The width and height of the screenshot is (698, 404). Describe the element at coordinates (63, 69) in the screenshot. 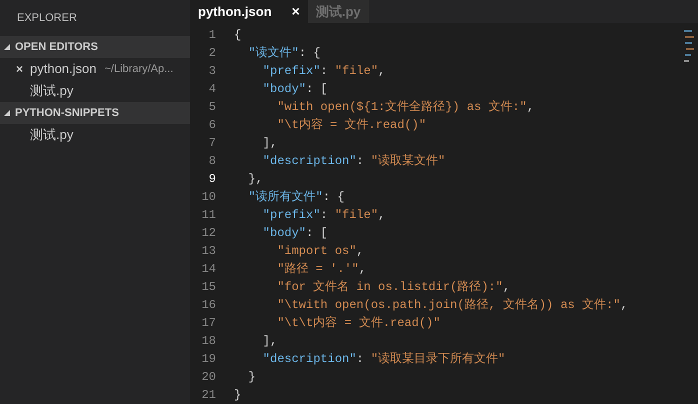

I see `file-name: python.json` at that location.